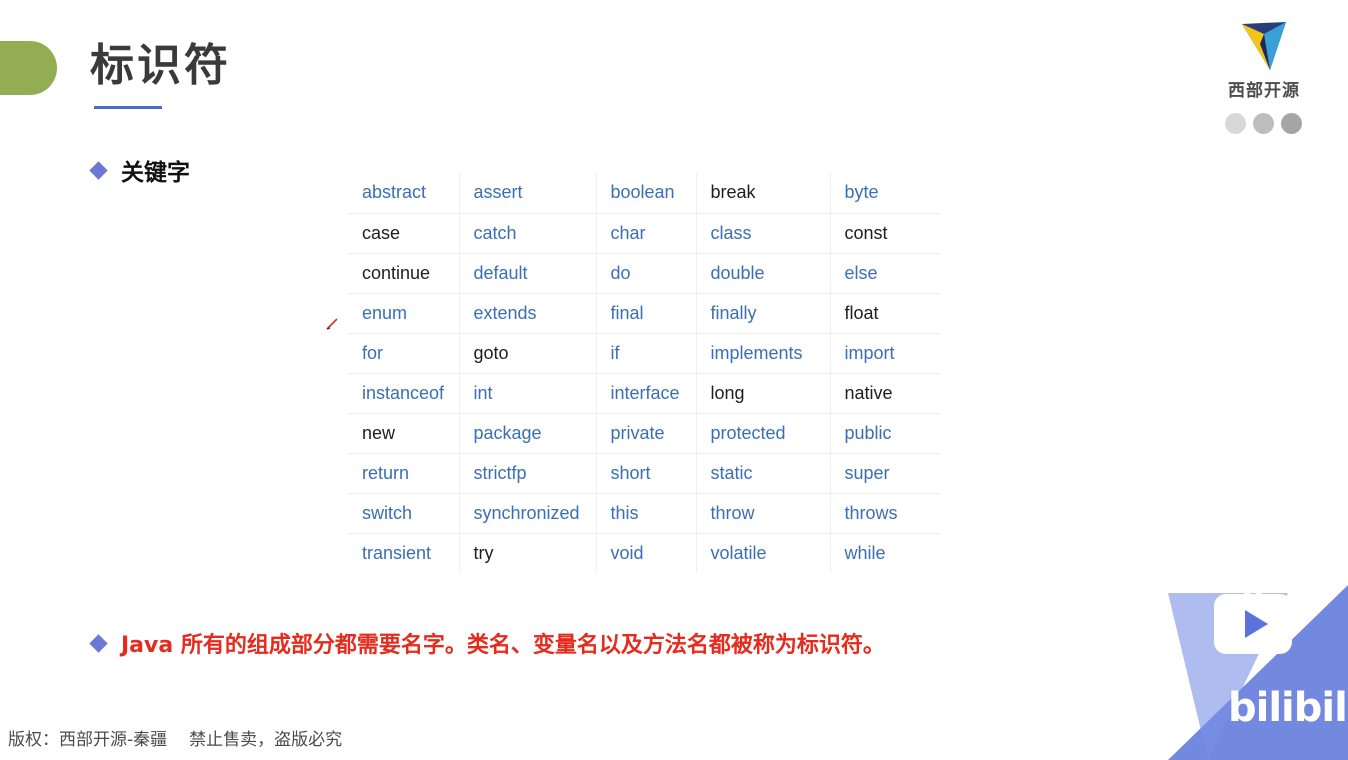 Image resolution: width=1348 pixels, height=760 pixels. What do you see at coordinates (885, 433) in the screenshot?
I see `keyword-cell: public` at bounding box center [885, 433].